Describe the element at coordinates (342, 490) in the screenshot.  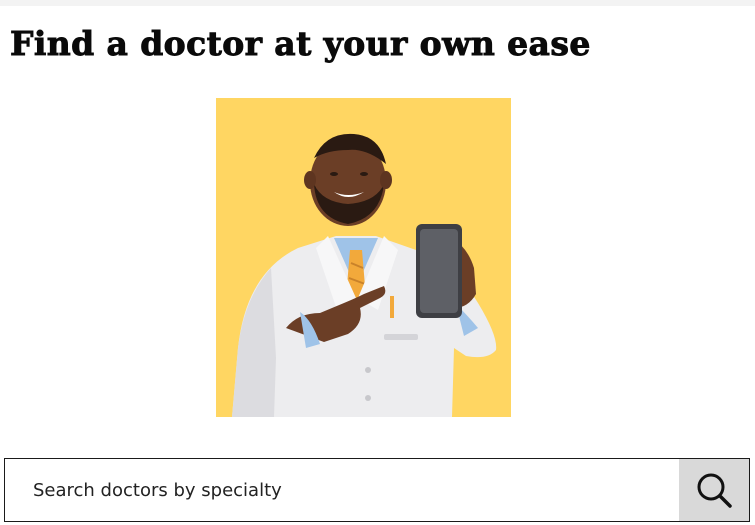
I see `search-input` at that location.